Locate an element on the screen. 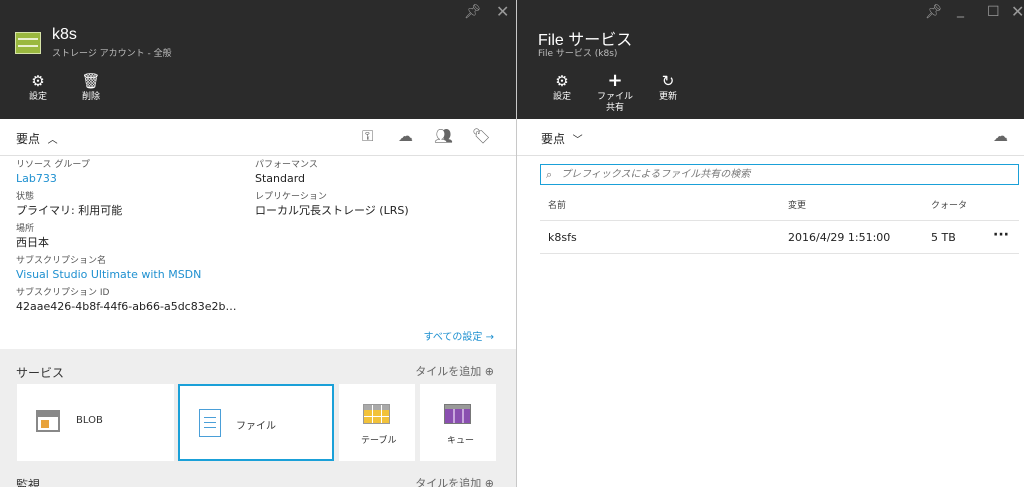 Image resolution: width=1024 pixels, height=487 pixels. plus-icon: + is located at coordinates (615, 80).